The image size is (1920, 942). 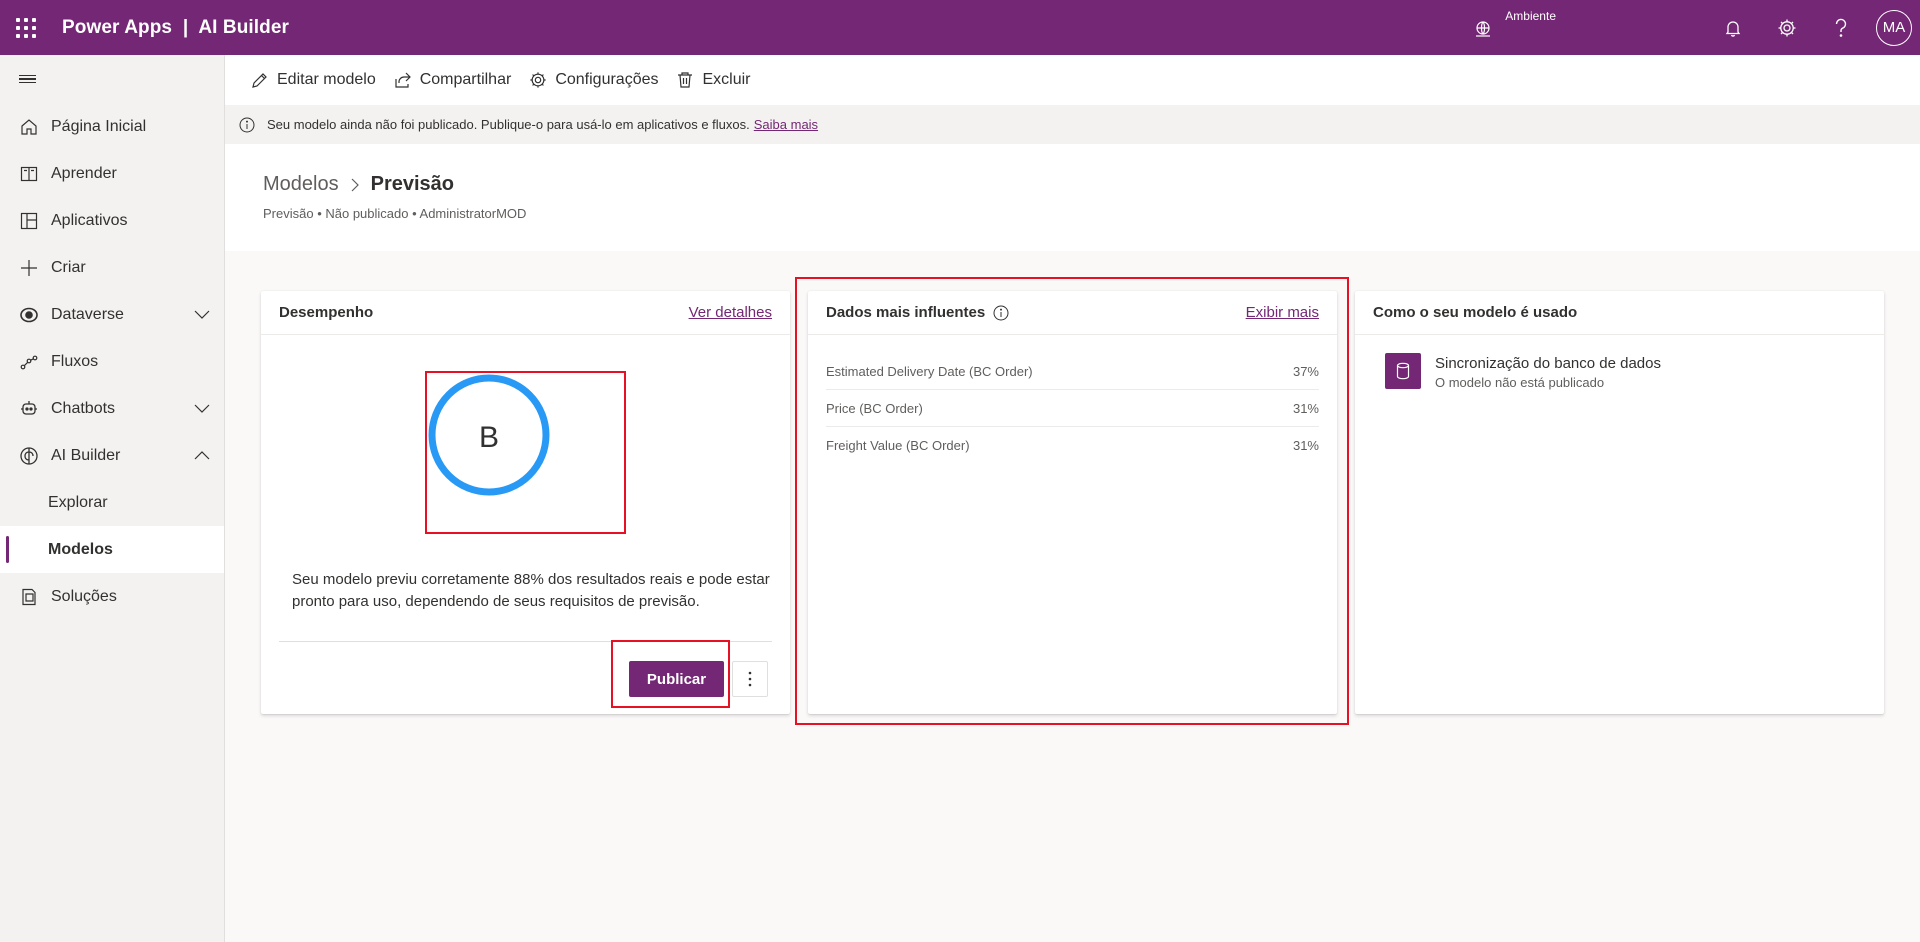 I want to click on plus-icon, so click(x=29, y=268).